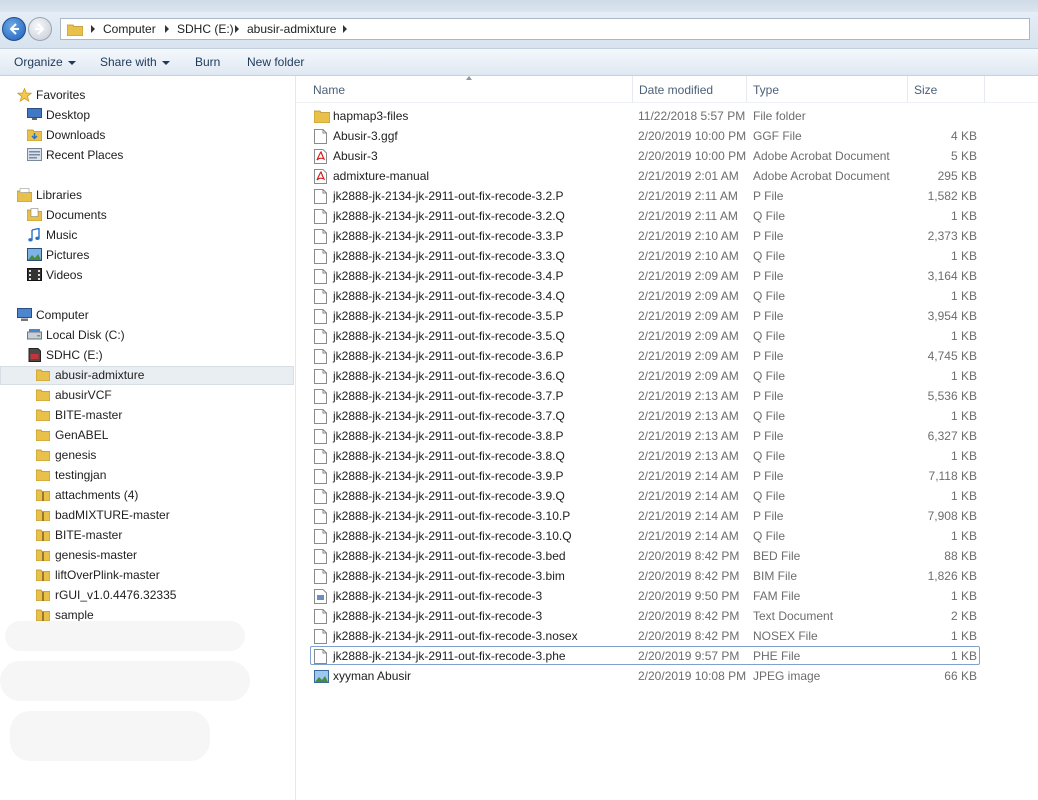 The image size is (1038, 800). I want to click on file-date: 2/20/2019 9:57 PM, so click(689, 656).